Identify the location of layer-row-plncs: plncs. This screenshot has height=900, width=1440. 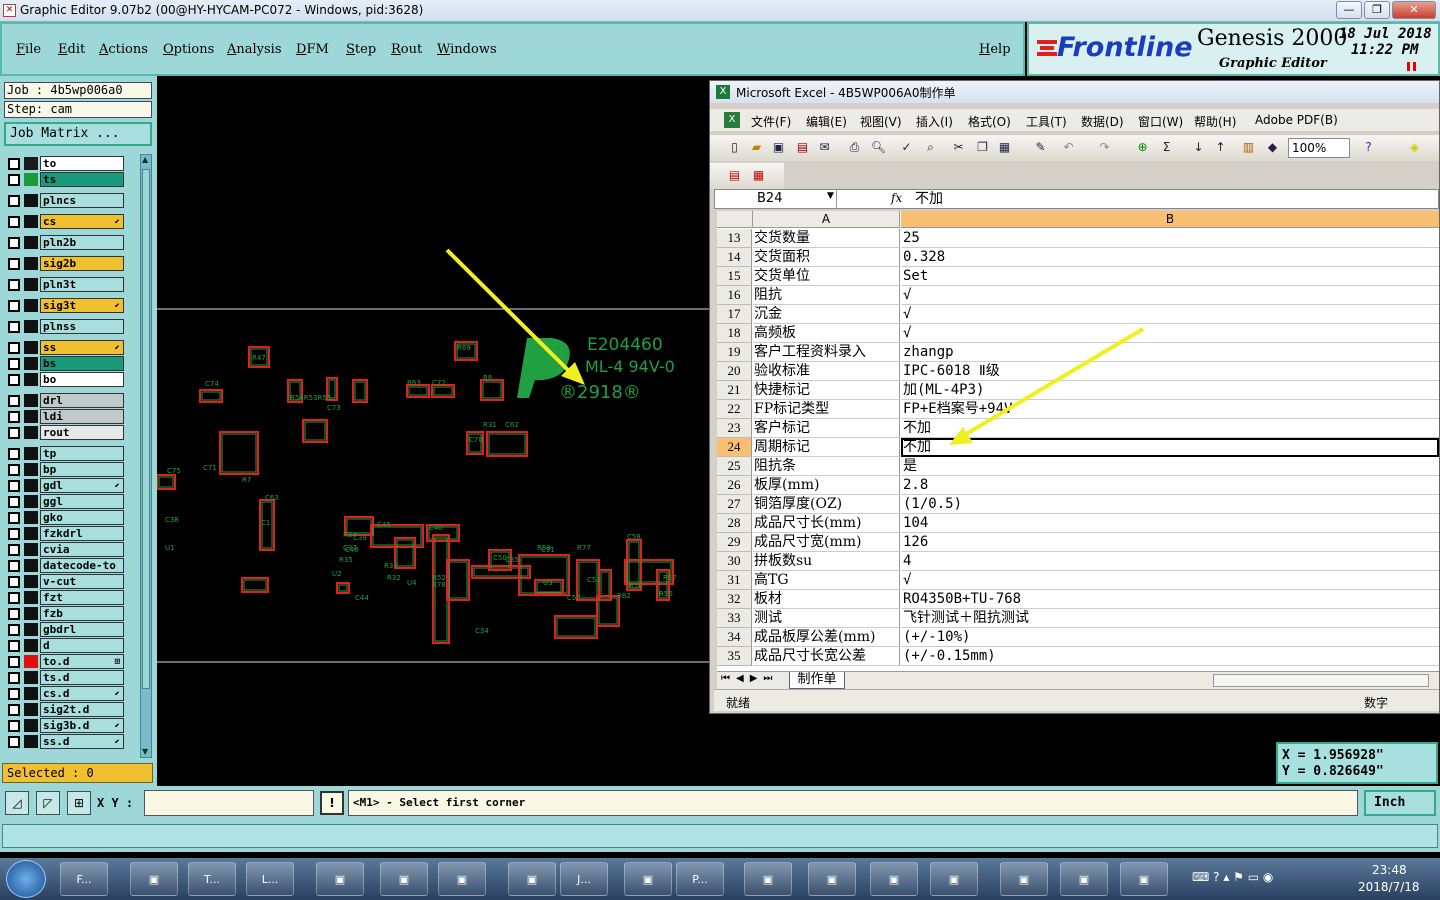
(64, 200).